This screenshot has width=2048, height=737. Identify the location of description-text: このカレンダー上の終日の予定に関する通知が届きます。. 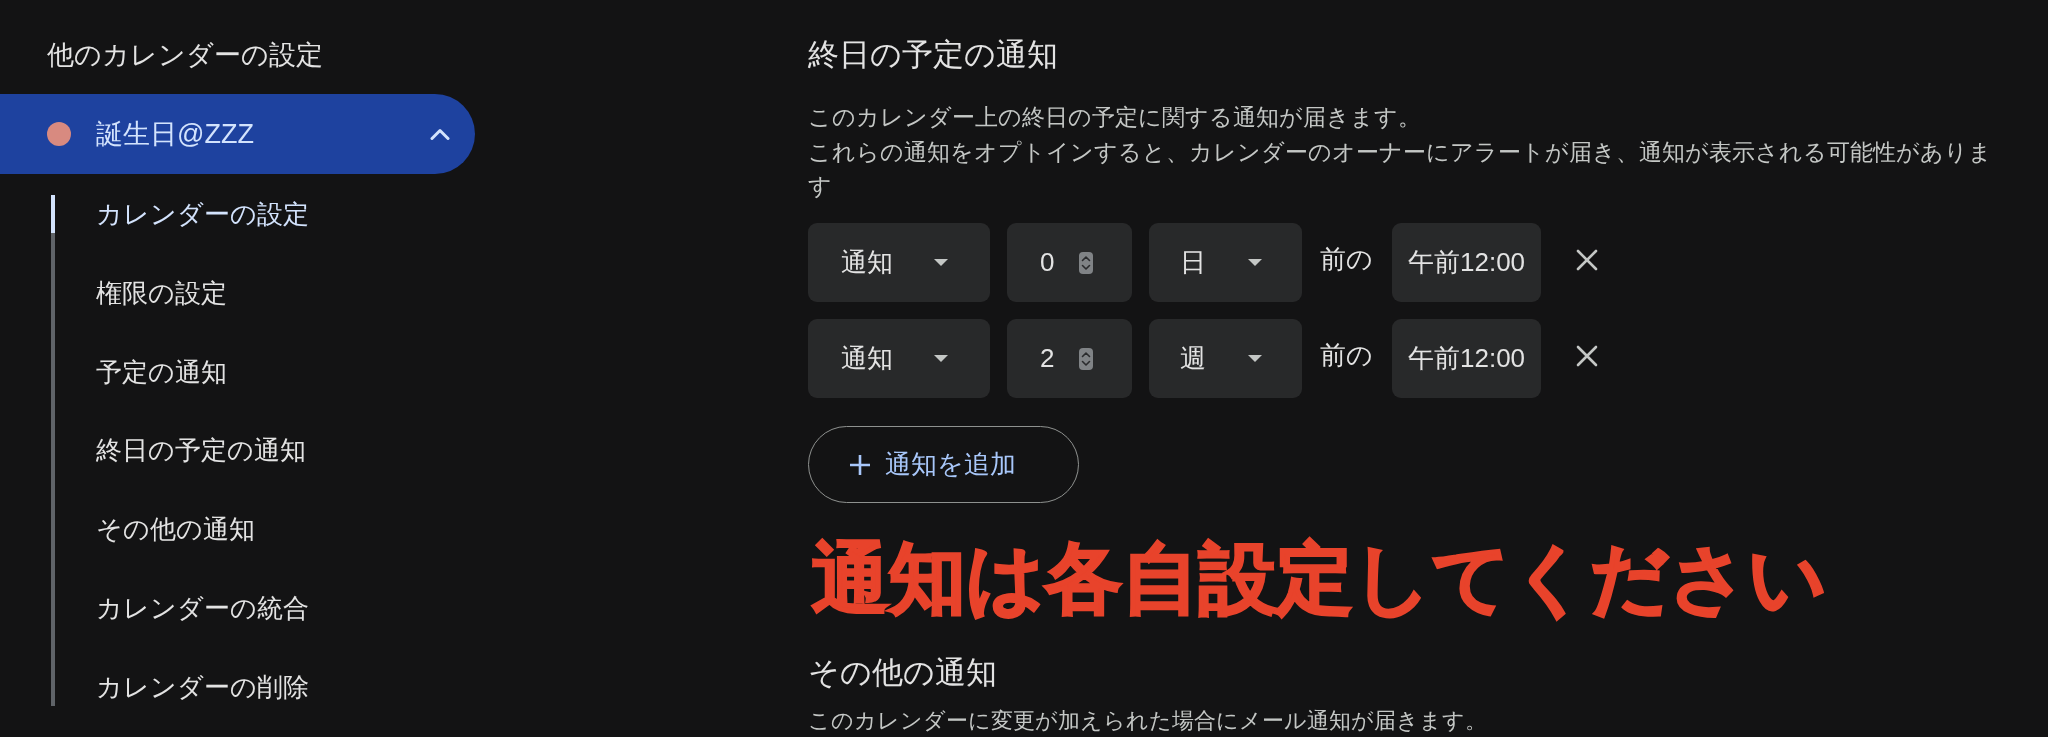
(1115, 118).